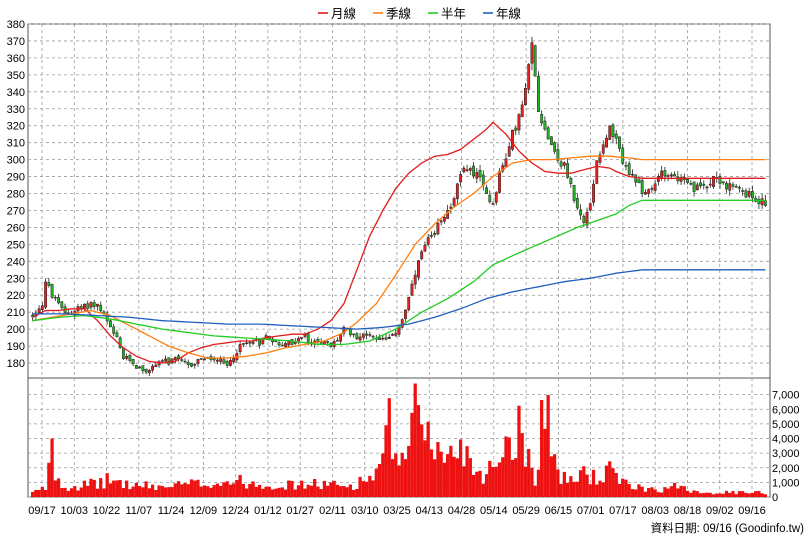 The height and width of the screenshot is (540, 808). Describe the element at coordinates (204, 511) in the screenshot. I see `x-tick-label: 12/09` at that location.